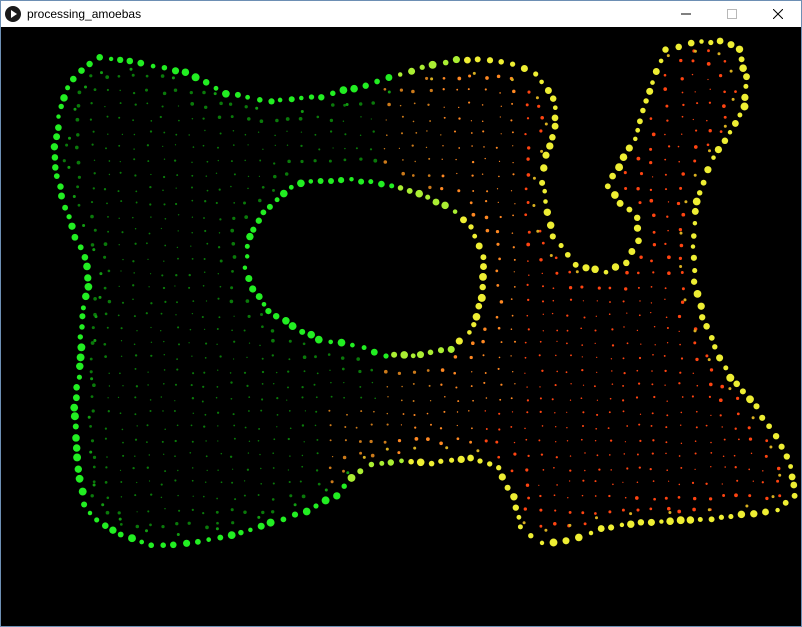 Image resolution: width=802 pixels, height=627 pixels. I want to click on close-button, so click(778, 14).